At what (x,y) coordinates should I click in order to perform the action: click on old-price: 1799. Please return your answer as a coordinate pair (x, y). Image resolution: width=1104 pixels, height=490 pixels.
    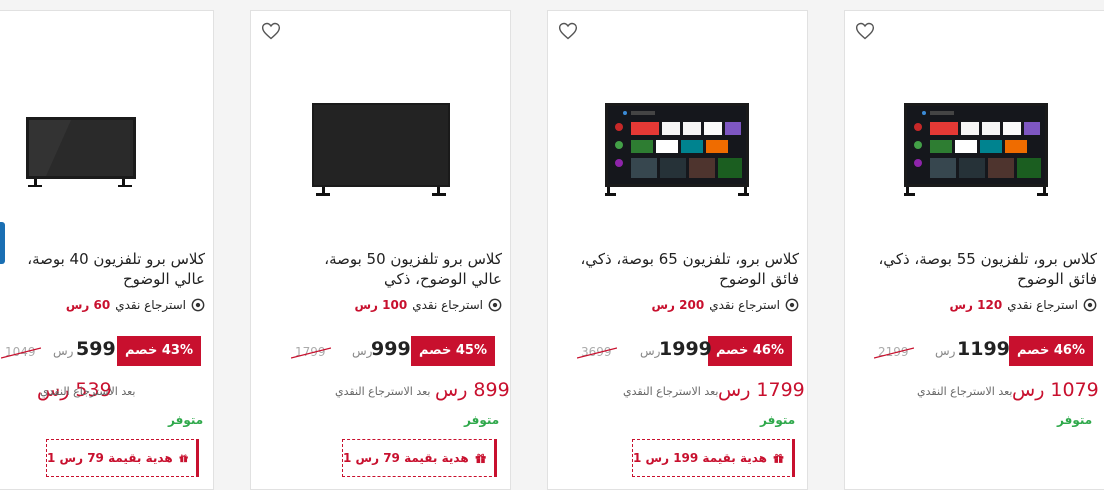
    Looking at the image, I should click on (311, 352).